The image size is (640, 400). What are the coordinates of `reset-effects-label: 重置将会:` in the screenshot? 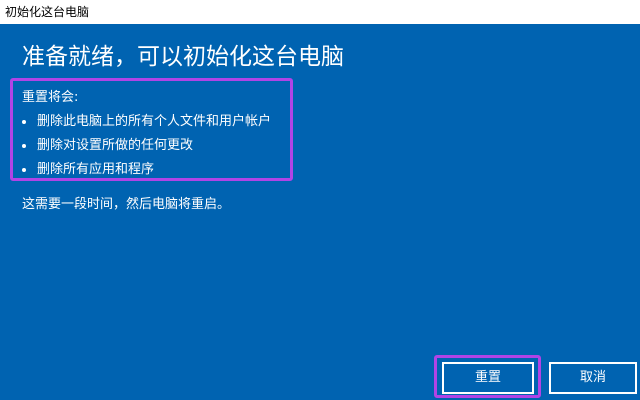 It's located at (50, 97).